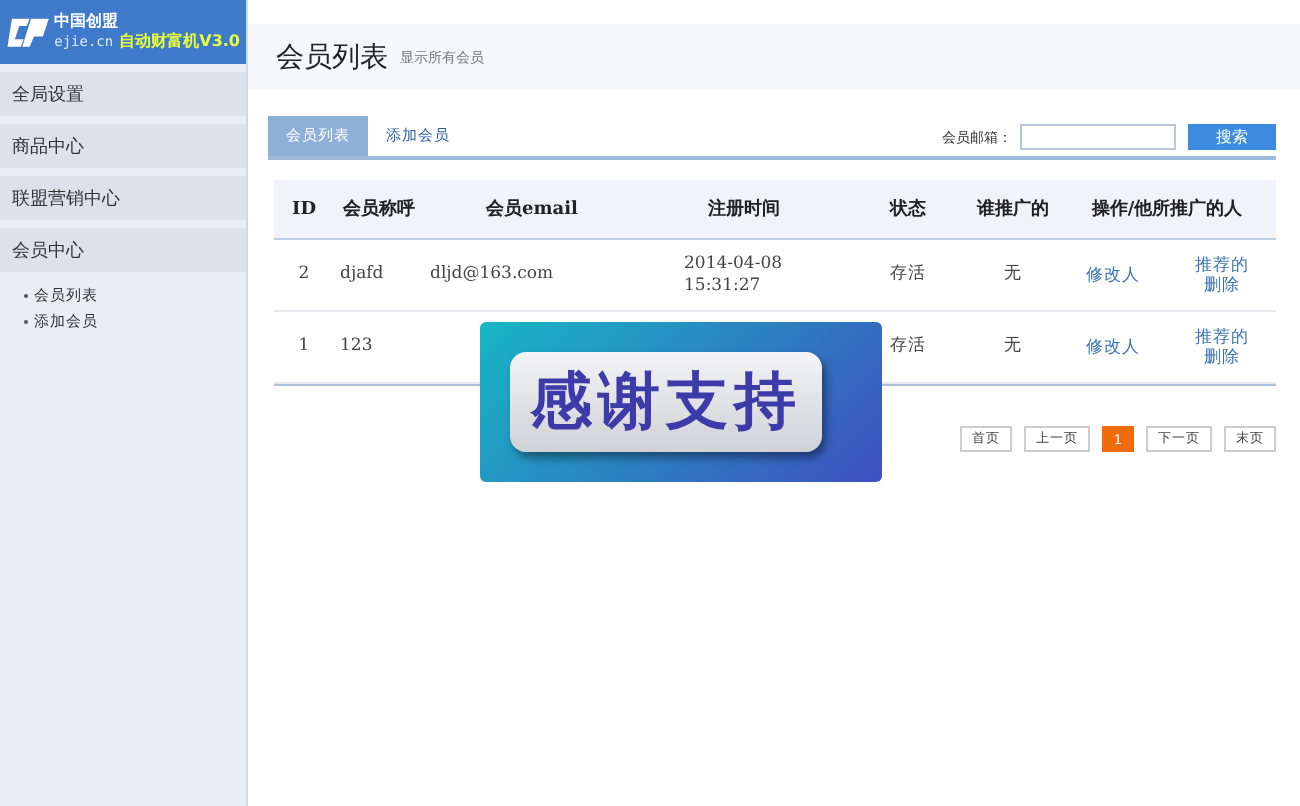  Describe the element at coordinates (1232, 137) in the screenshot. I see `search-button: 搜索` at that location.